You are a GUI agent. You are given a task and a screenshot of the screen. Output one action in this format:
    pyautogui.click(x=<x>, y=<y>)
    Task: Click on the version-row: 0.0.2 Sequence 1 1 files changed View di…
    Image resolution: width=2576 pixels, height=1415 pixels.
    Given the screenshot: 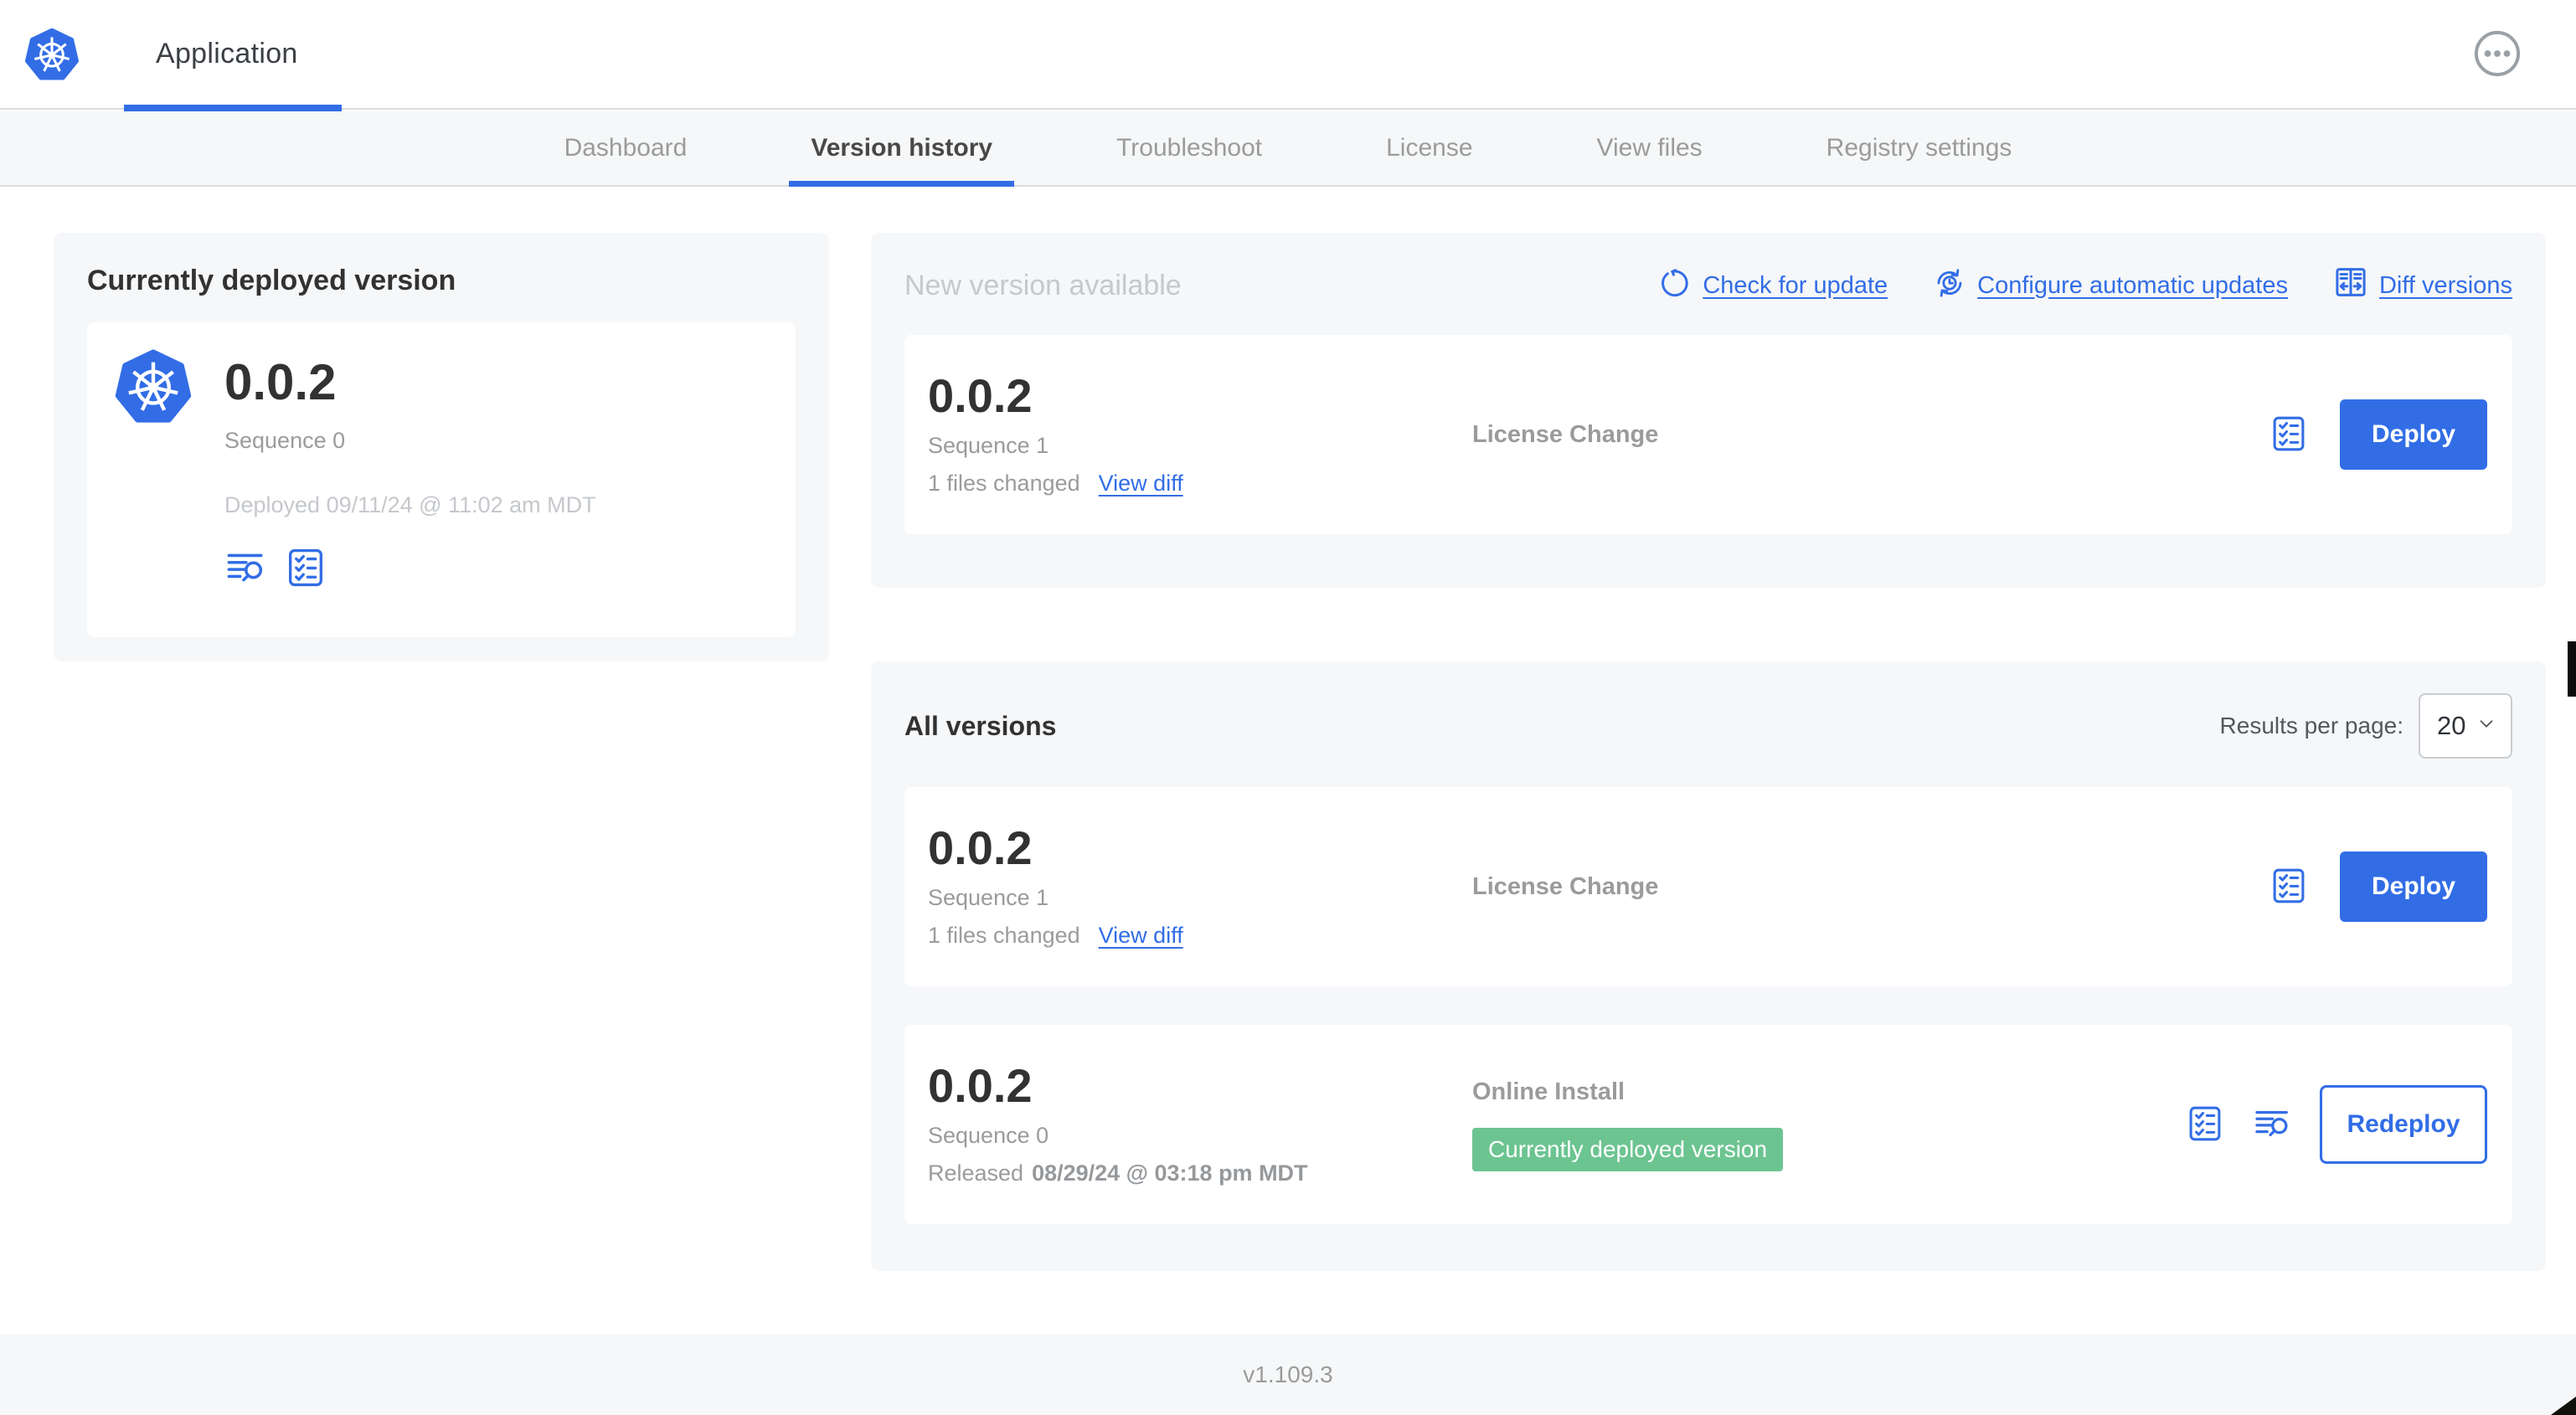 What is the action you would take?
    pyautogui.click(x=1708, y=887)
    